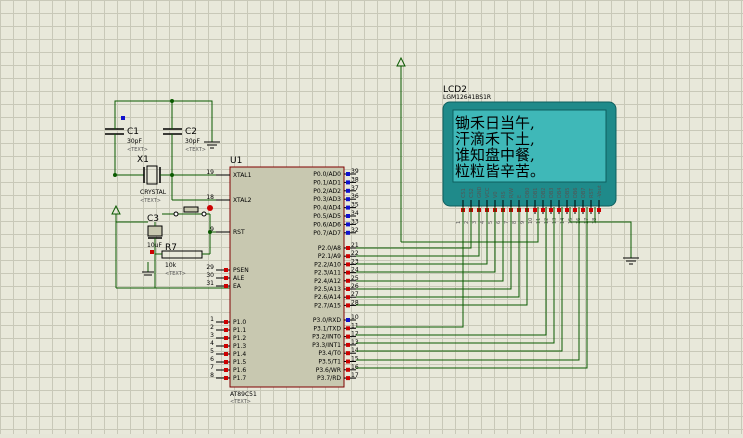 This screenshot has width=743, height=438. Describe the element at coordinates (191, 132) in the screenshot. I see `c2-ref: C2` at that location.